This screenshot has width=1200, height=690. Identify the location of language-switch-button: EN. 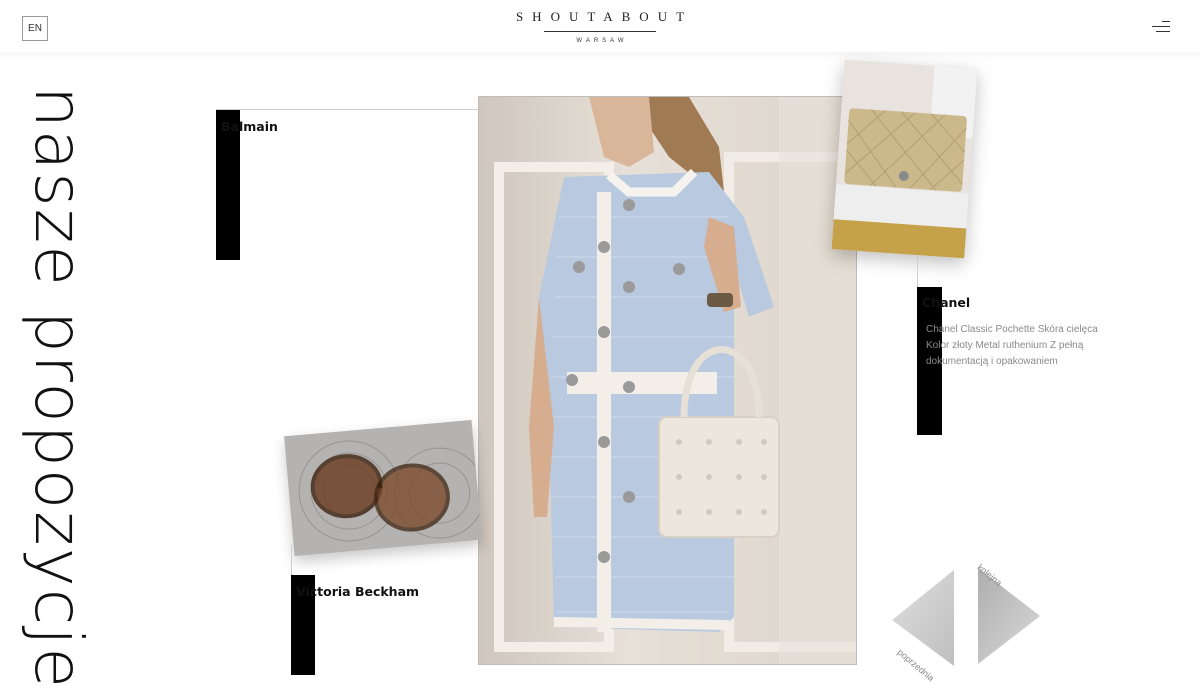
(35, 28).